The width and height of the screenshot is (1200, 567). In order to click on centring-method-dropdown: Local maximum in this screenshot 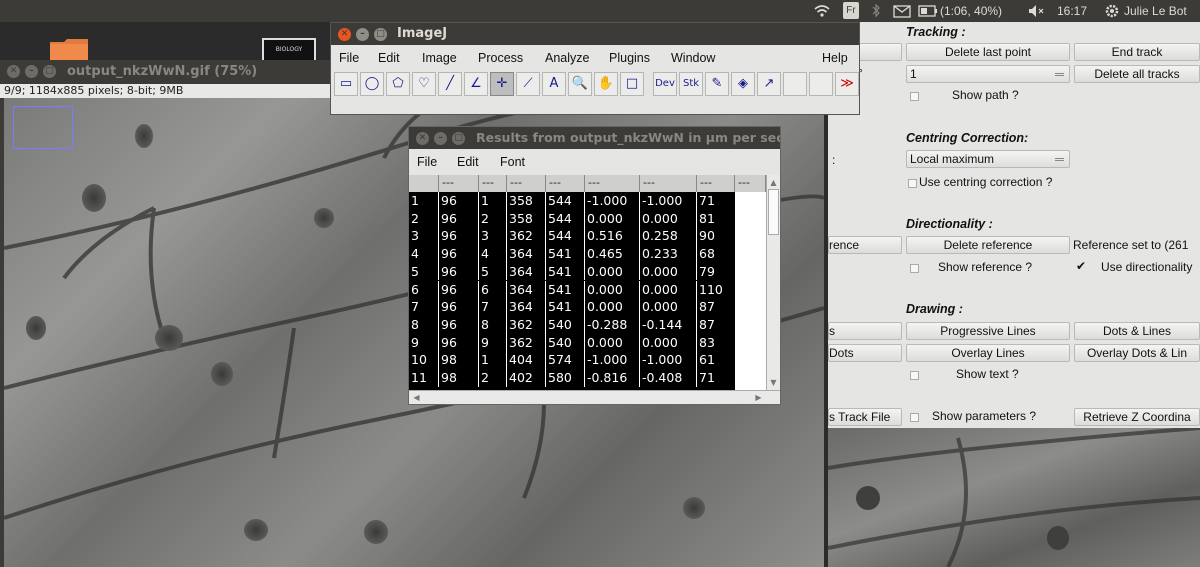, I will do `click(988, 159)`.